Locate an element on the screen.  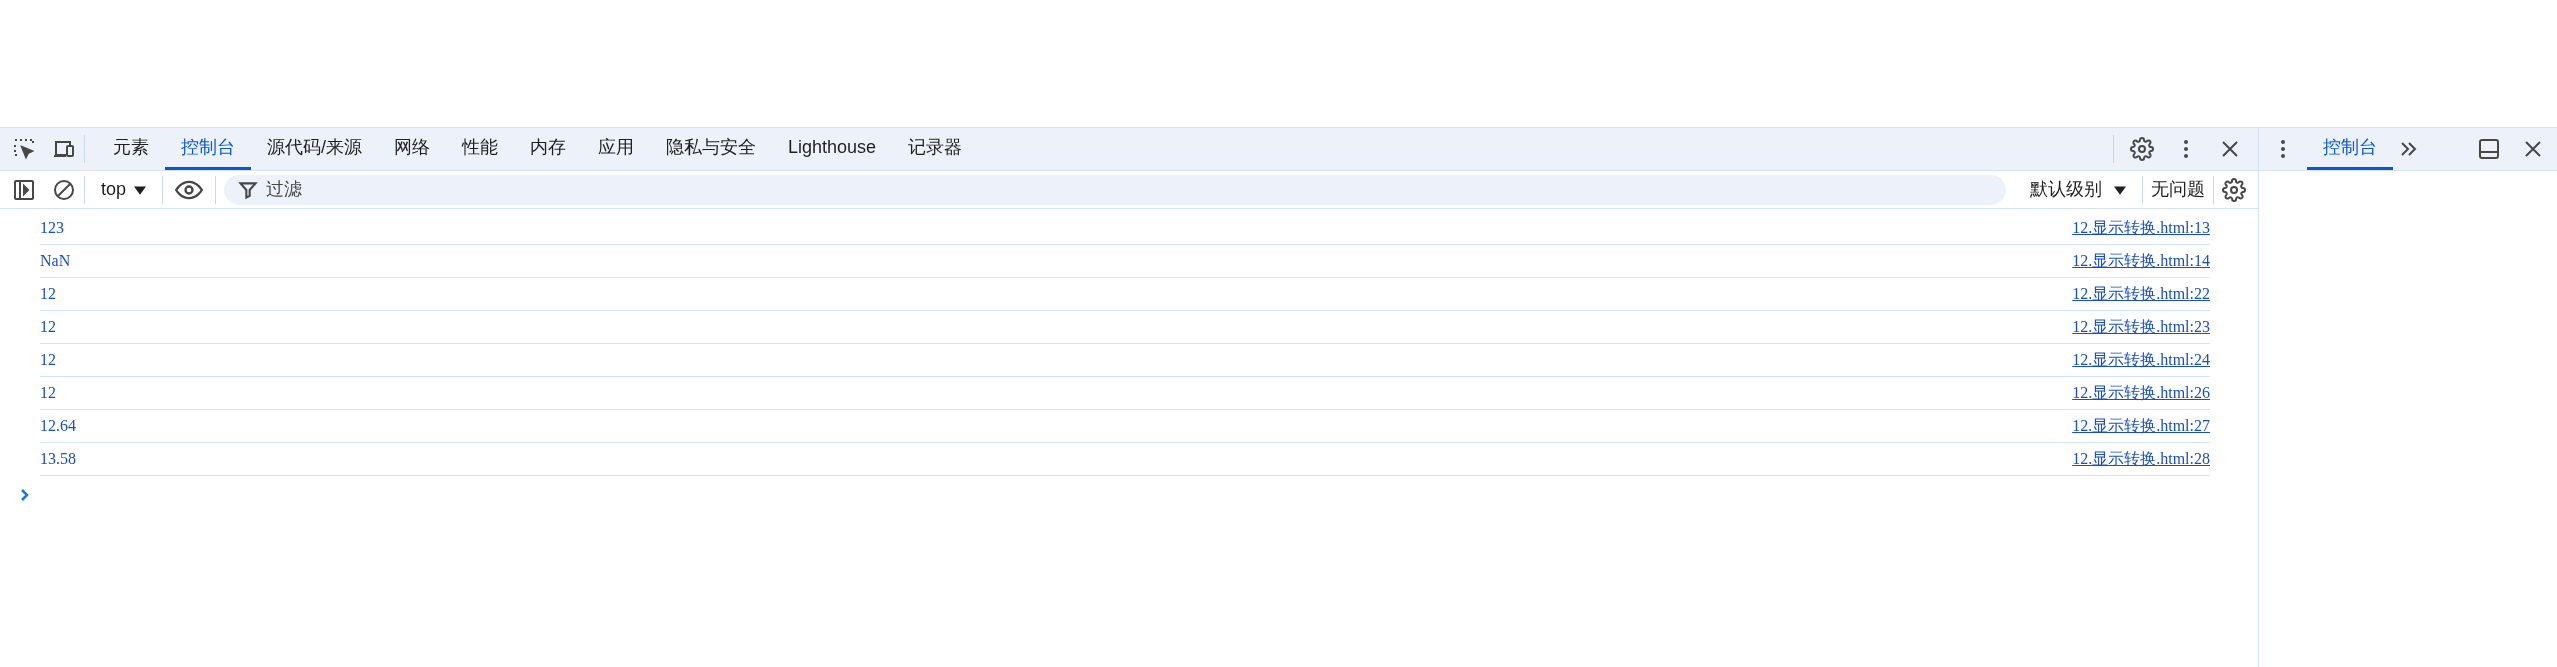
source-link: 12.显示转换.html:24 is located at coordinates (2141, 360).